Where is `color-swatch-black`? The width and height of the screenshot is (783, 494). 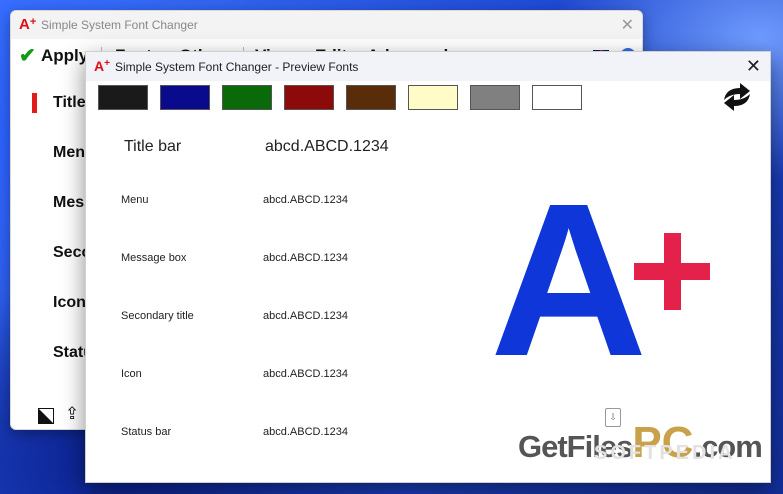
color-swatch-black is located at coordinates (123, 97).